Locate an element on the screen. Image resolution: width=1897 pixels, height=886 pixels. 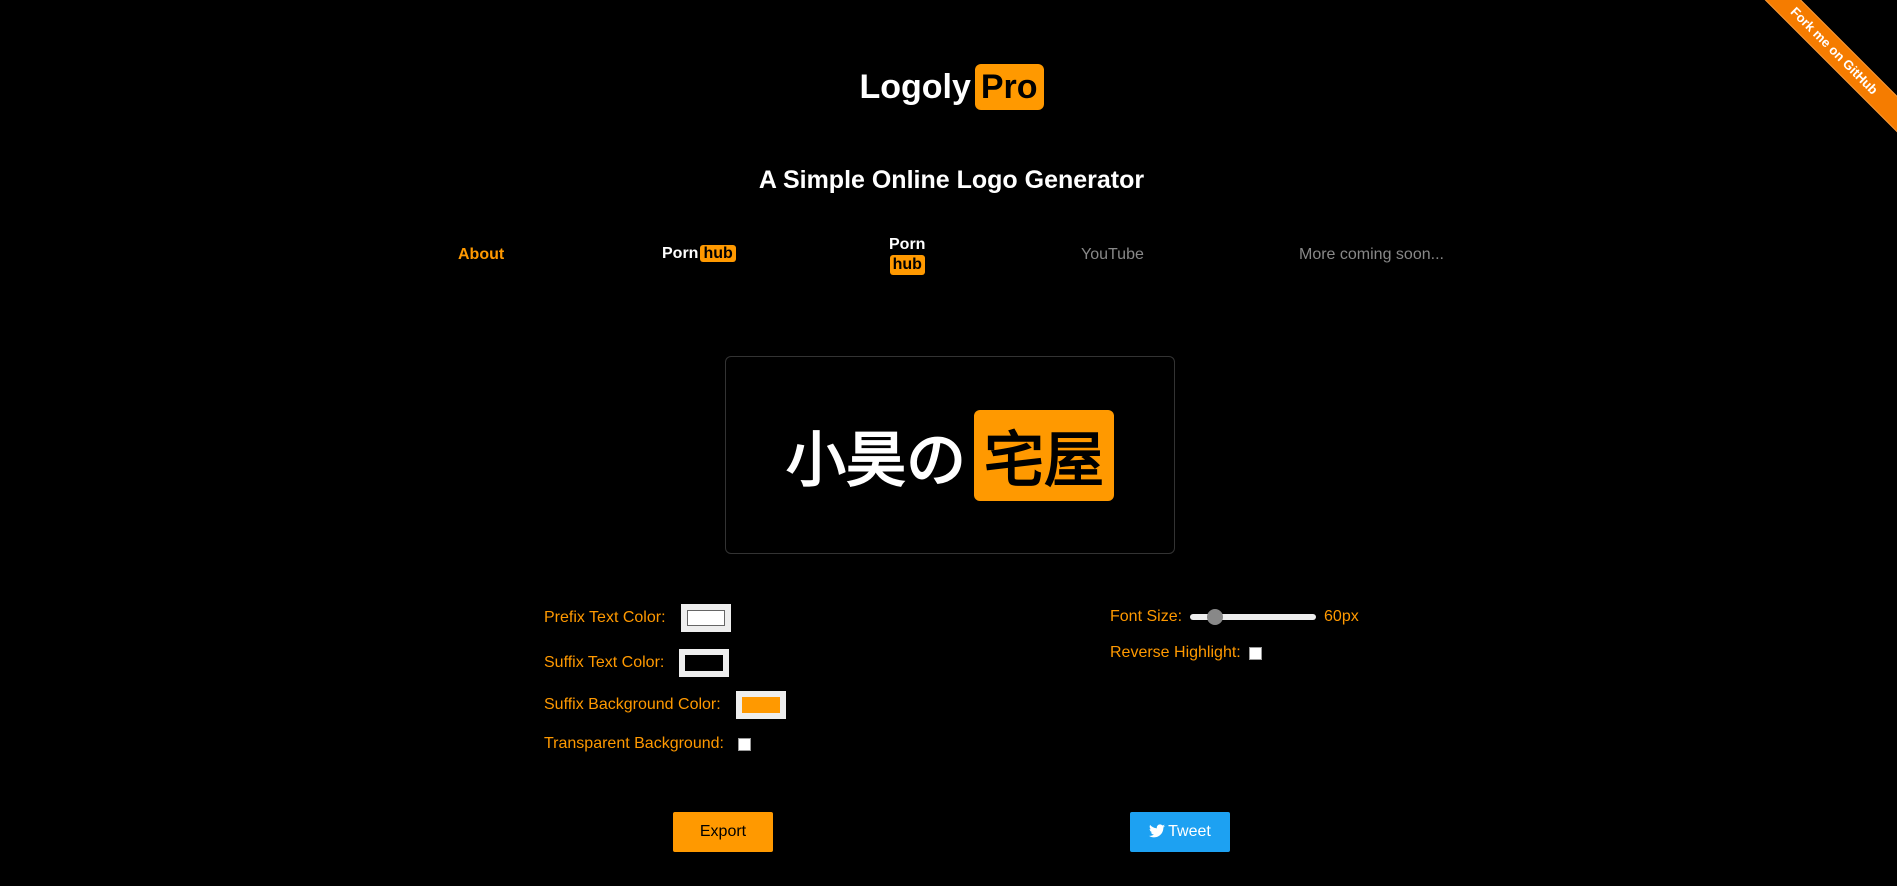
suffix-bg-color-picker is located at coordinates (760, 705).